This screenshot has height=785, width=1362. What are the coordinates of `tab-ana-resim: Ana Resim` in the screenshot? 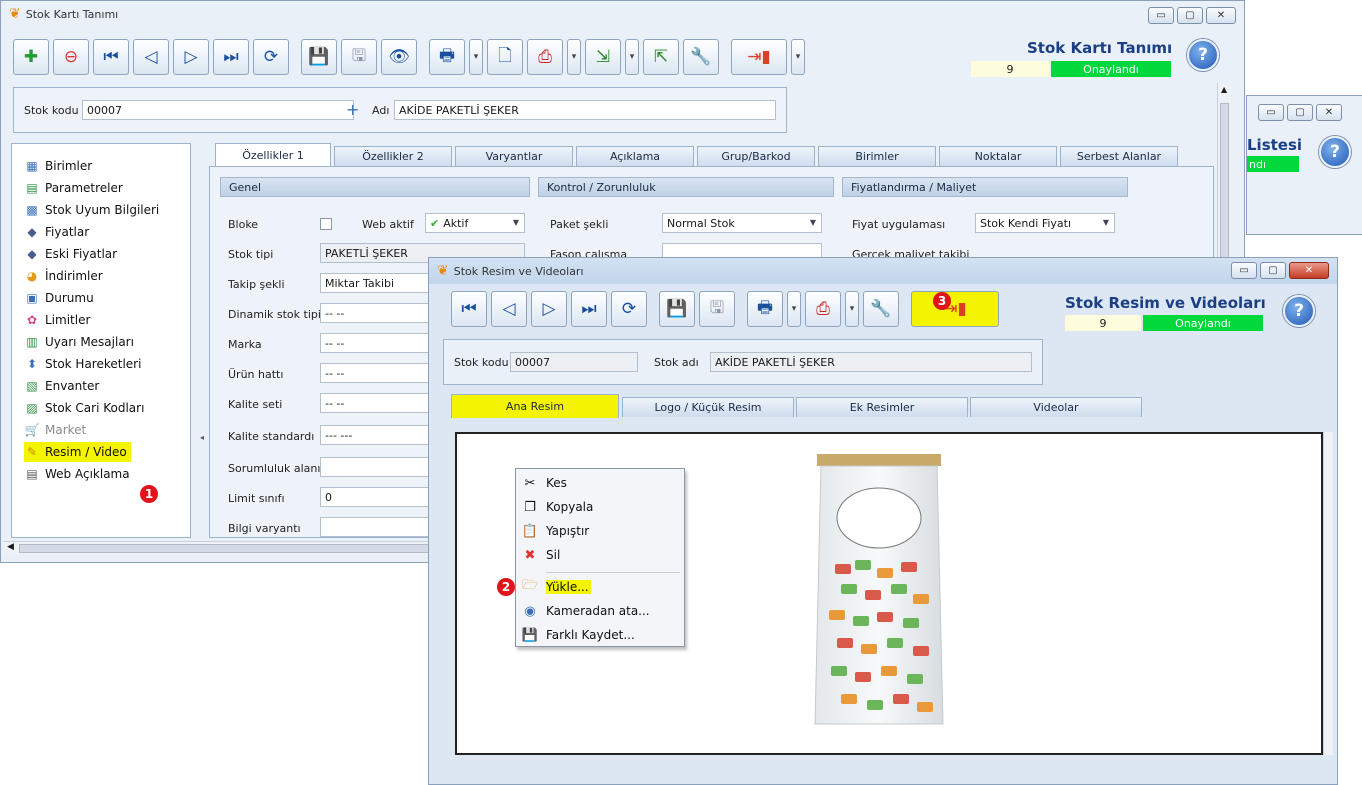 It's located at (535, 406).